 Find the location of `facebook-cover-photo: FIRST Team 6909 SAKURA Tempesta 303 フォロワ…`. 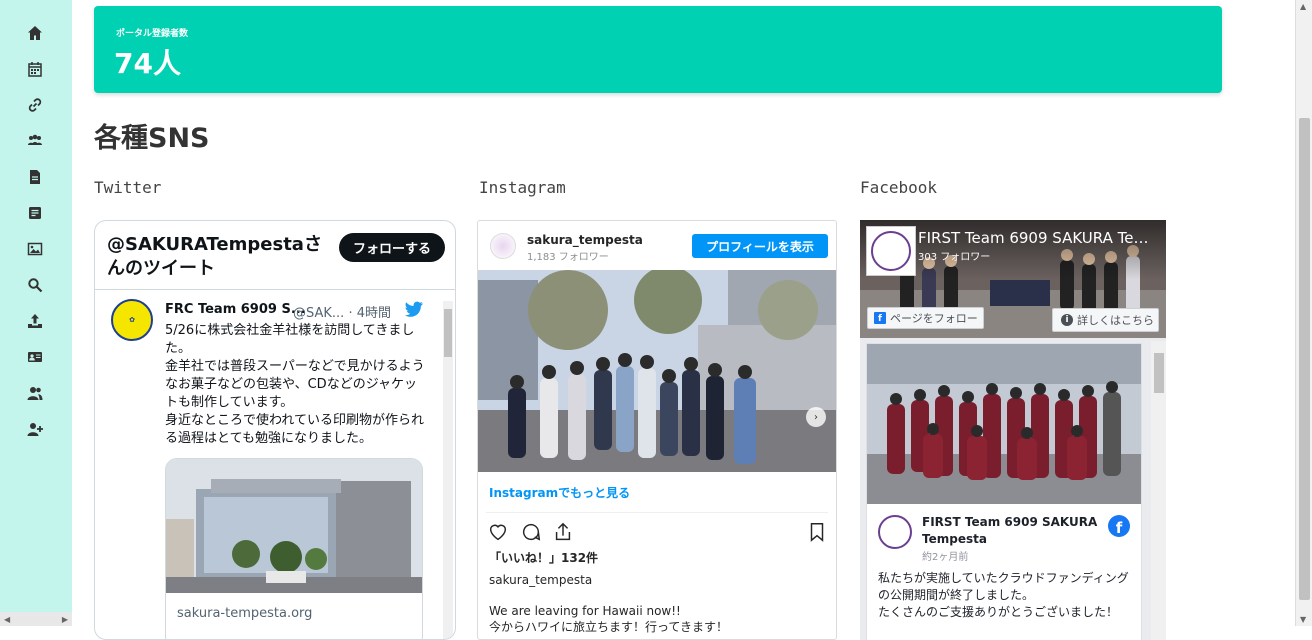

facebook-cover-photo: FIRST Team 6909 SAKURA Tempesta 303 フォロワ… is located at coordinates (1013, 279).